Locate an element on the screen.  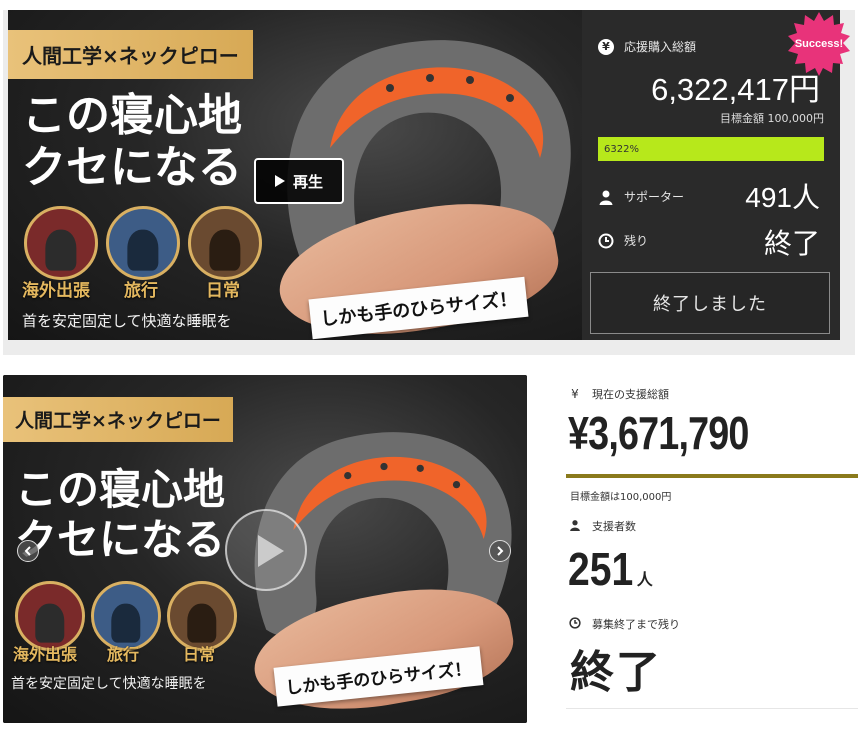
progress-fill: 6322% is located at coordinates (711, 149).